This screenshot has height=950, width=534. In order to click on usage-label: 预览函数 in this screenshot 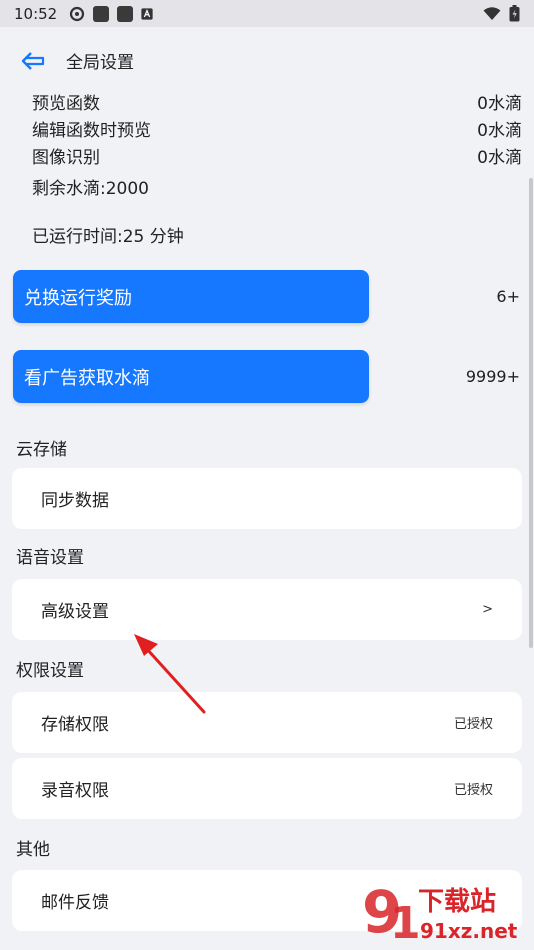, I will do `click(66, 104)`.